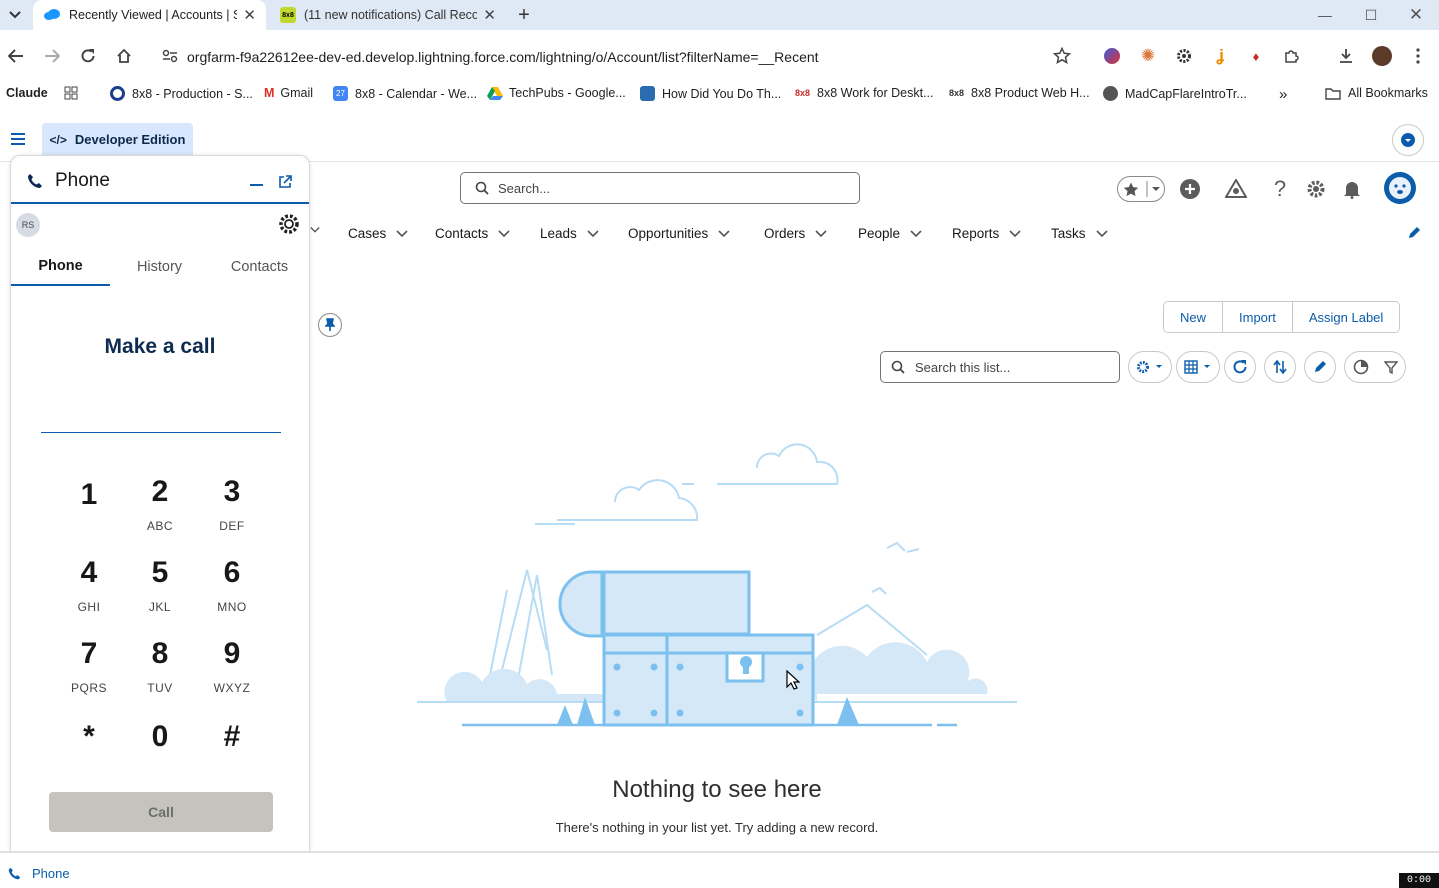 The width and height of the screenshot is (1439, 888). I want to click on phone-settings-gear-icon, so click(289, 224).